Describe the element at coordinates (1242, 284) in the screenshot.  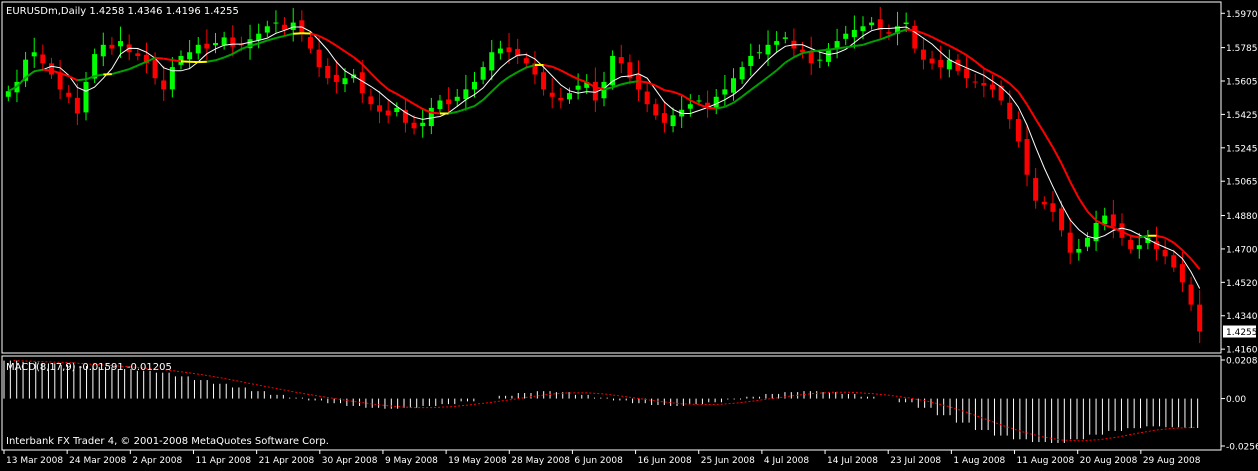
I see `price-axis-label: 1.4520` at that location.